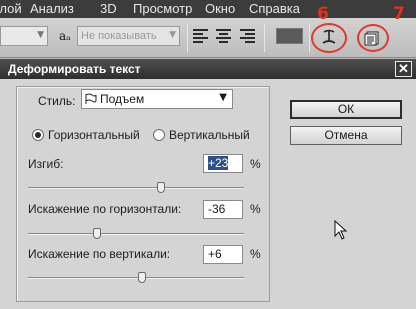 This screenshot has width=416, height=309. Describe the element at coordinates (208, 69) in the screenshot. I see `dialog-titlebar: Деформировать текст ✕` at that location.